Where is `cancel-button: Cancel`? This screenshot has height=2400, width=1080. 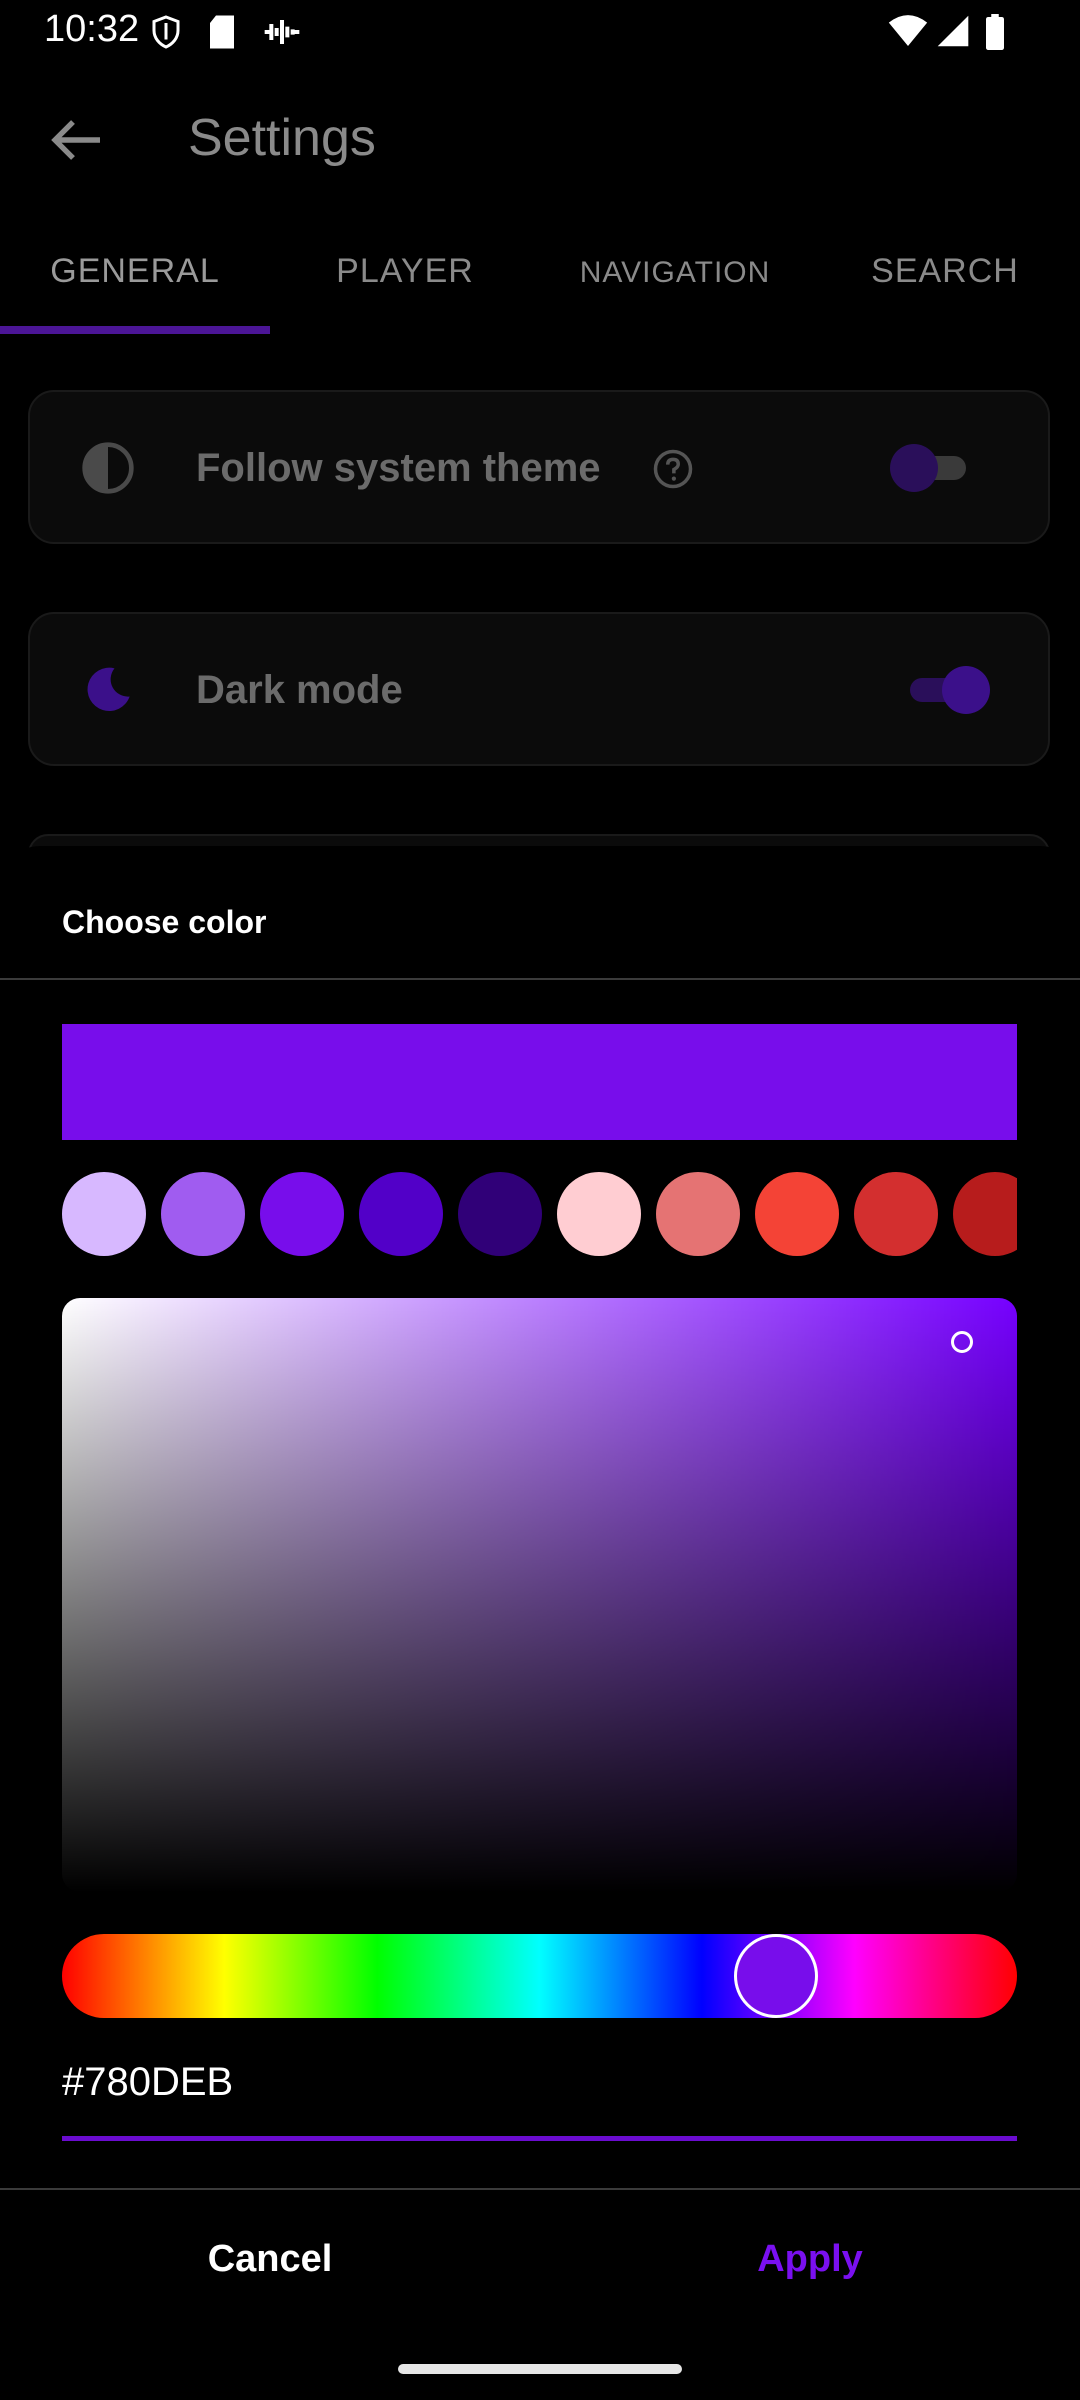 cancel-button: Cancel is located at coordinates (270, 2278).